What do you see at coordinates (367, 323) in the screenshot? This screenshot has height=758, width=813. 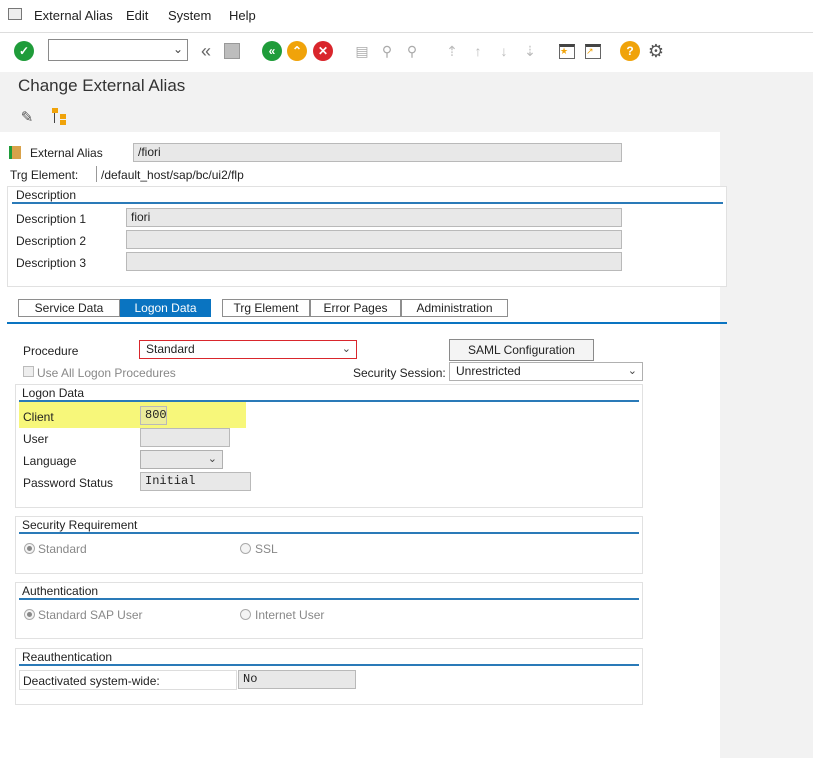 I see `tab-strip-line` at bounding box center [367, 323].